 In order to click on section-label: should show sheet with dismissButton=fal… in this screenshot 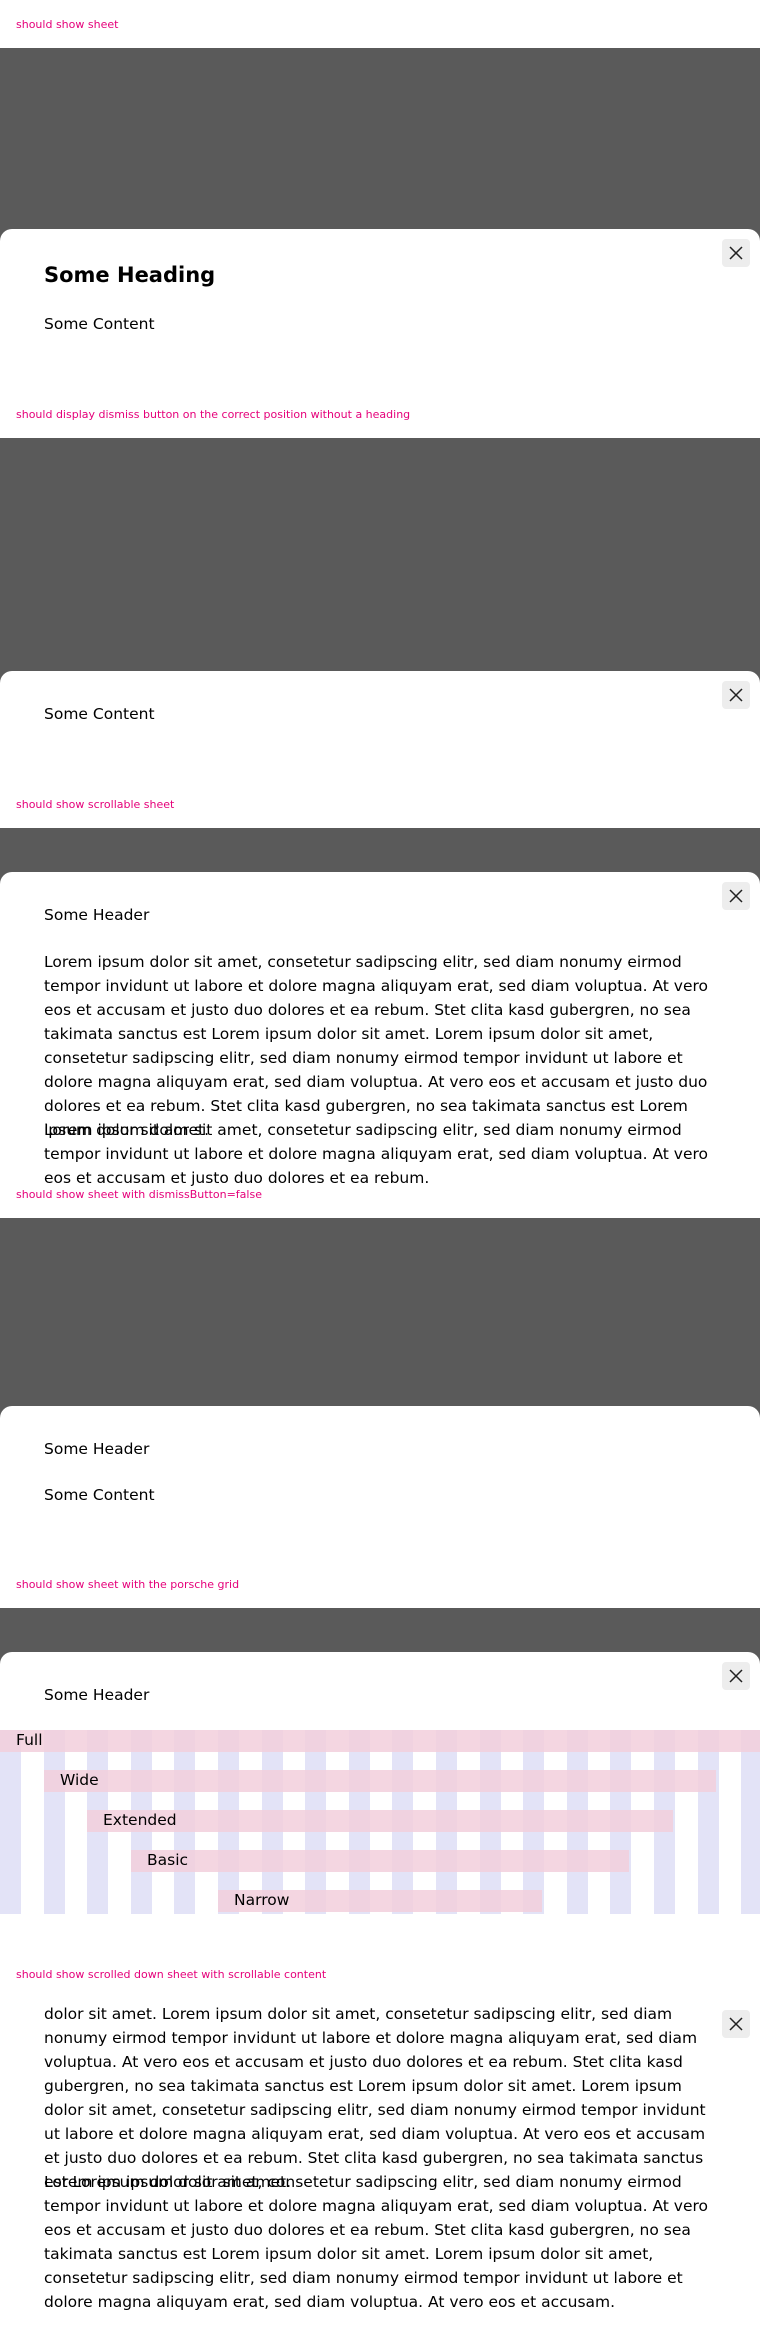, I will do `click(139, 1194)`.